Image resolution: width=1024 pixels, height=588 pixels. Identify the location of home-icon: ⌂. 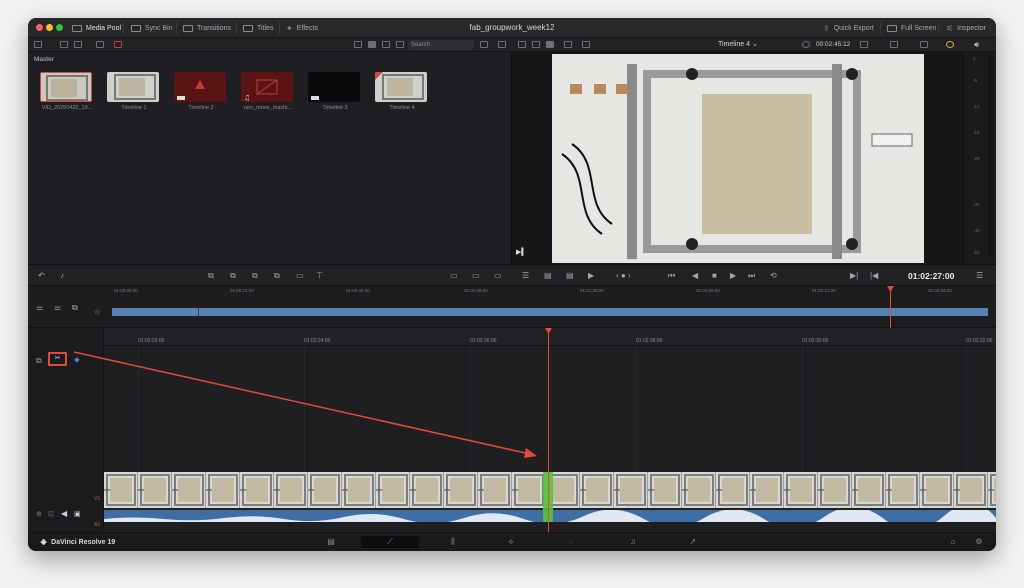
(953, 542).